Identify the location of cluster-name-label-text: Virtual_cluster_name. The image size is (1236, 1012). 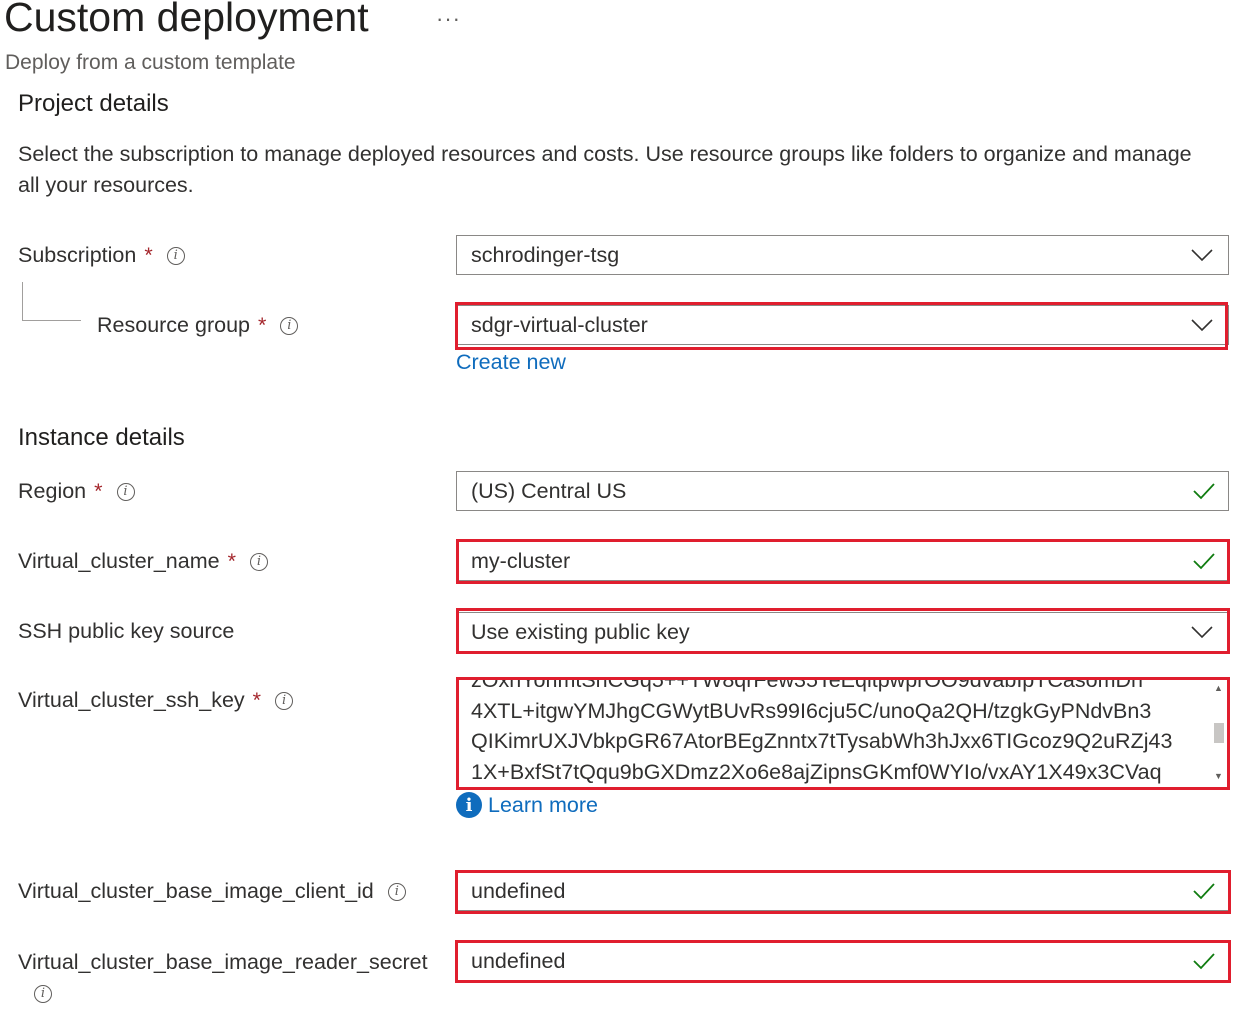
(119, 561).